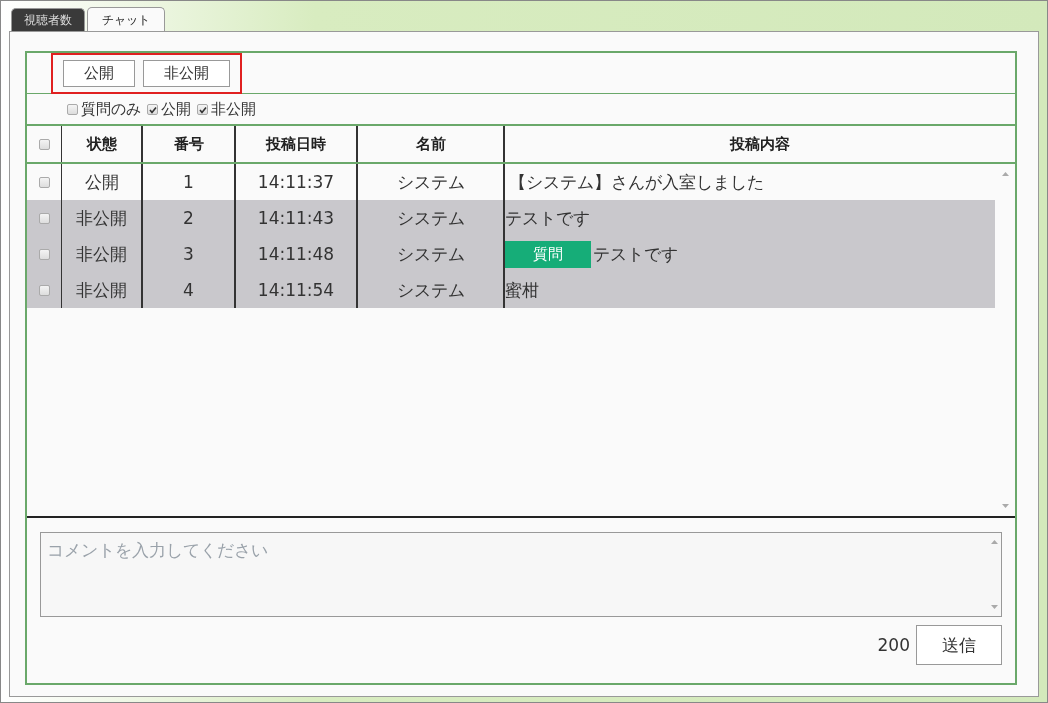  What do you see at coordinates (188, 290) in the screenshot?
I see `table-cell: 4` at bounding box center [188, 290].